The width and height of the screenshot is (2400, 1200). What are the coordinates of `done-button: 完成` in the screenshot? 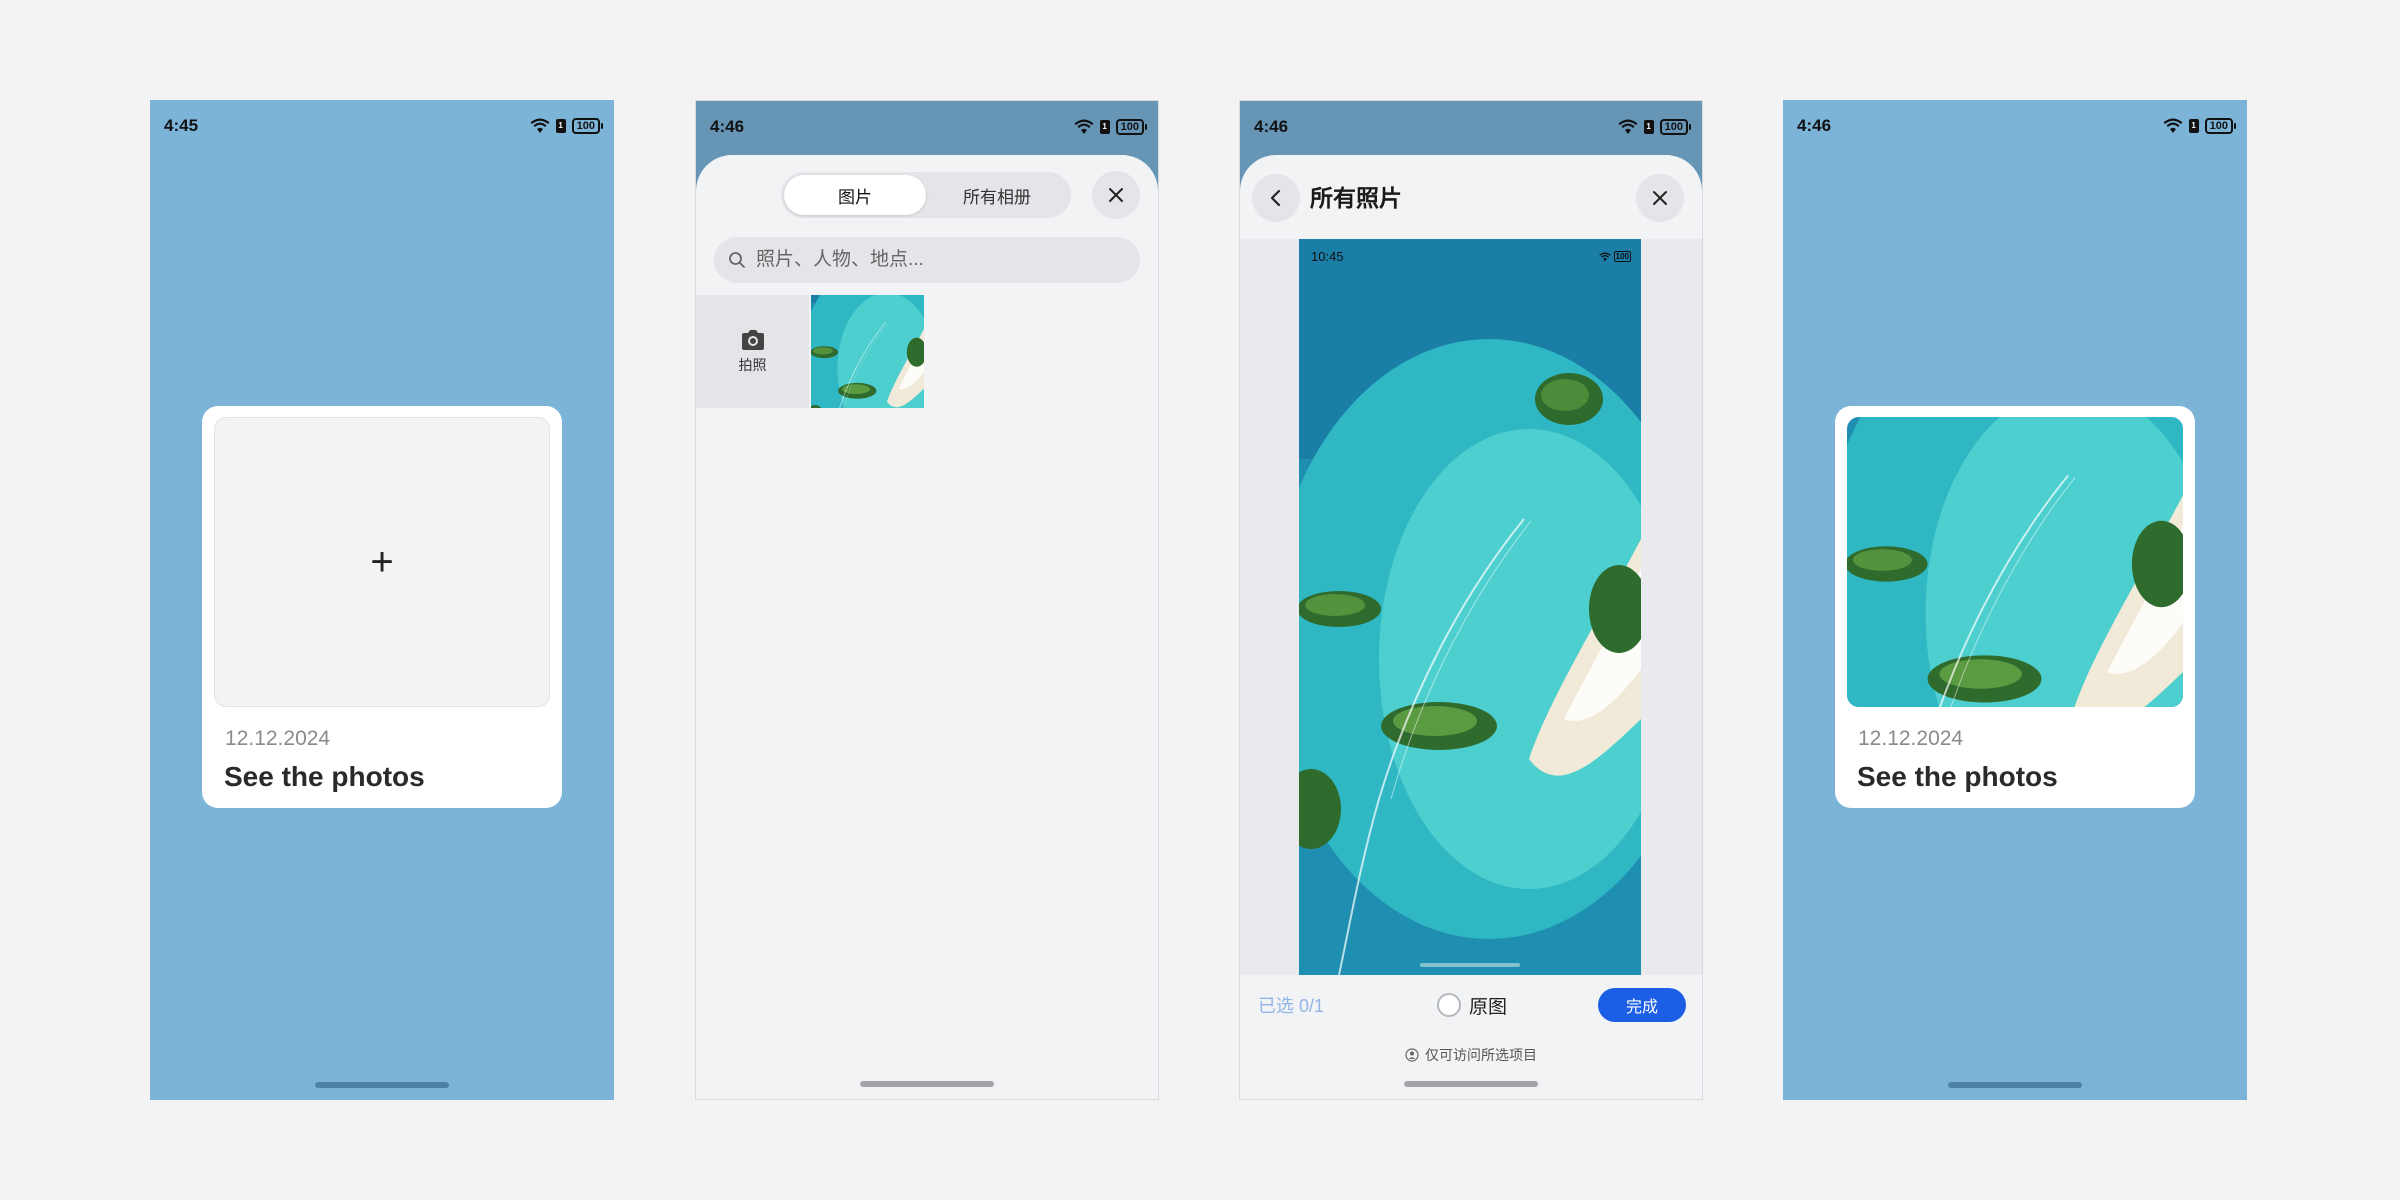 It's located at (1642, 1005).